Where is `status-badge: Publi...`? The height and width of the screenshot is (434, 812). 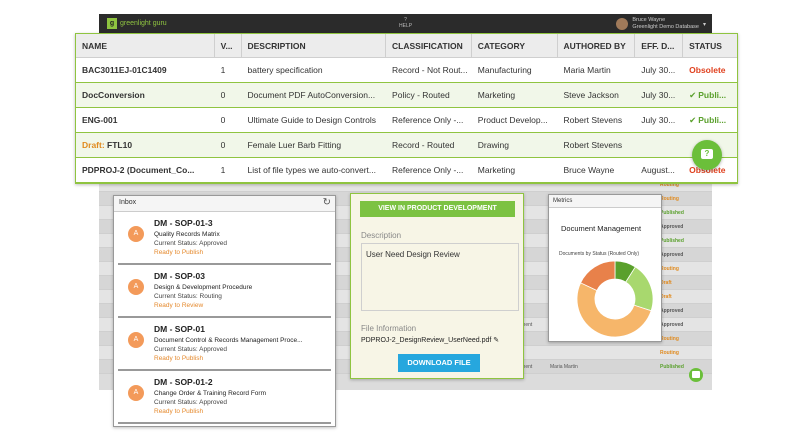
status-badge: Publi... is located at coordinates (712, 95).